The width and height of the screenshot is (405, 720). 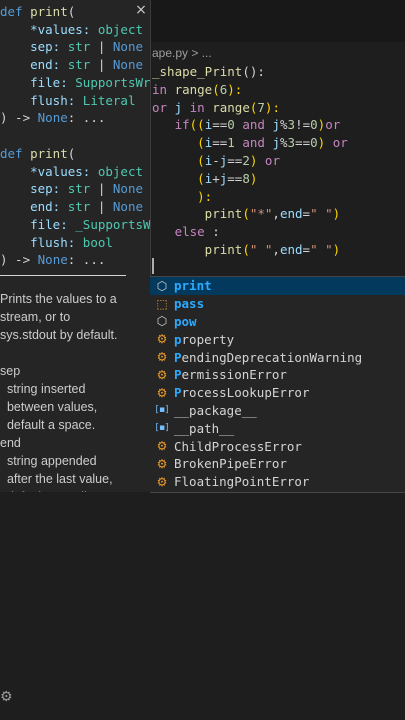 What do you see at coordinates (277, 375) in the screenshot?
I see `suggestion-item: ⚙ PermissionError` at bounding box center [277, 375].